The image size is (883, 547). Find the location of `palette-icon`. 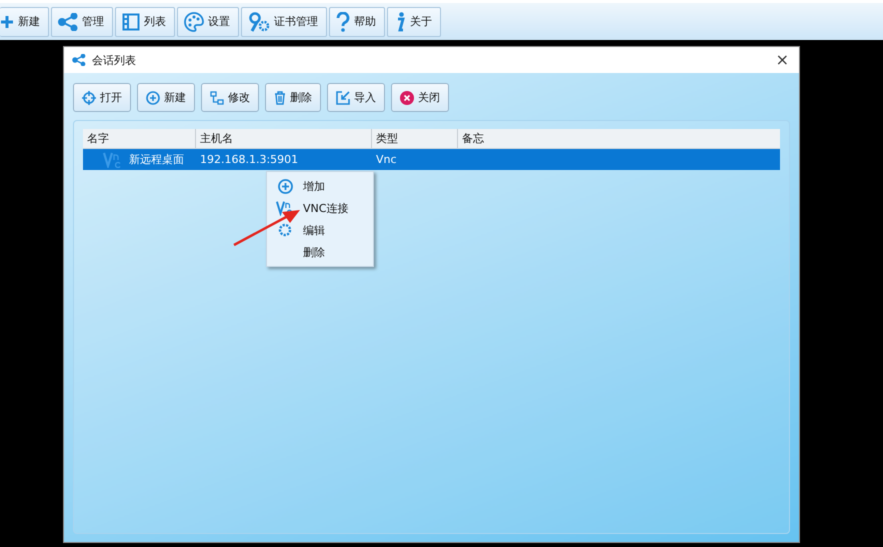

palette-icon is located at coordinates (194, 22).